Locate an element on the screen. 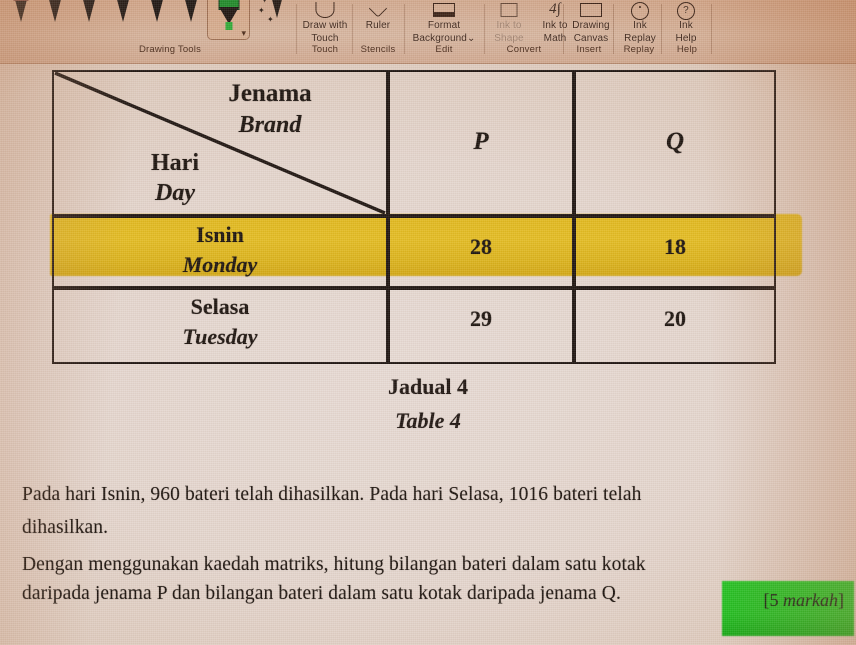  caption-jadual: Jadual 4 is located at coordinates (428, 386).